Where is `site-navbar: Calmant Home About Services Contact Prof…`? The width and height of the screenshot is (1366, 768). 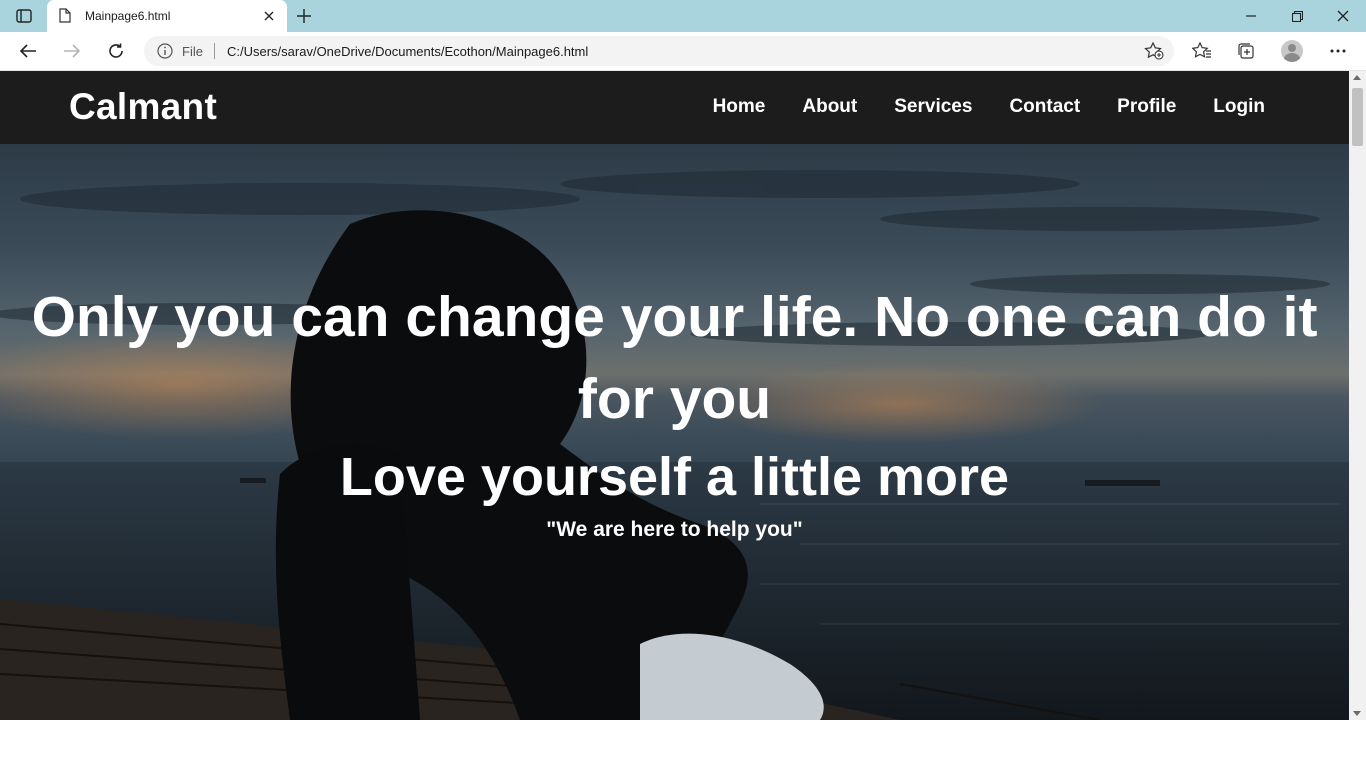 site-navbar: Calmant Home About Services Contact Prof… is located at coordinates (674, 107).